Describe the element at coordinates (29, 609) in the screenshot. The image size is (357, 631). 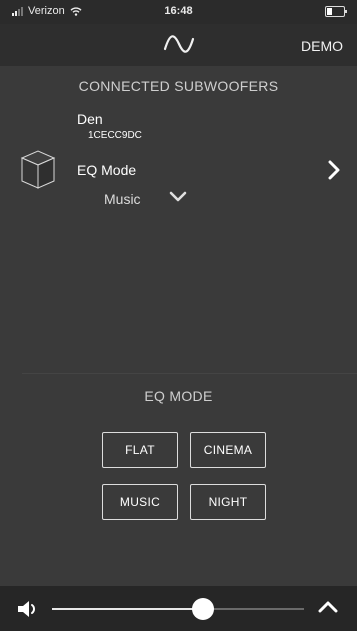
I see `speaker-icon` at that location.